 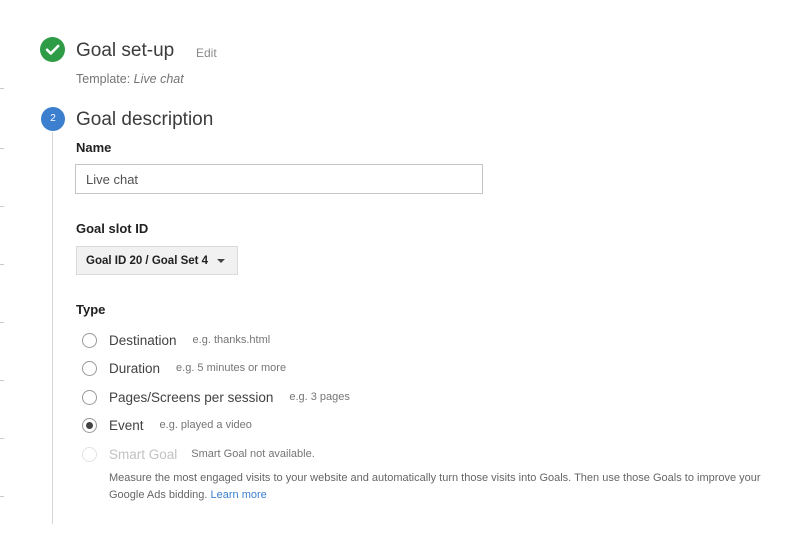 I want to click on step-connector-line, so click(x=52, y=328).